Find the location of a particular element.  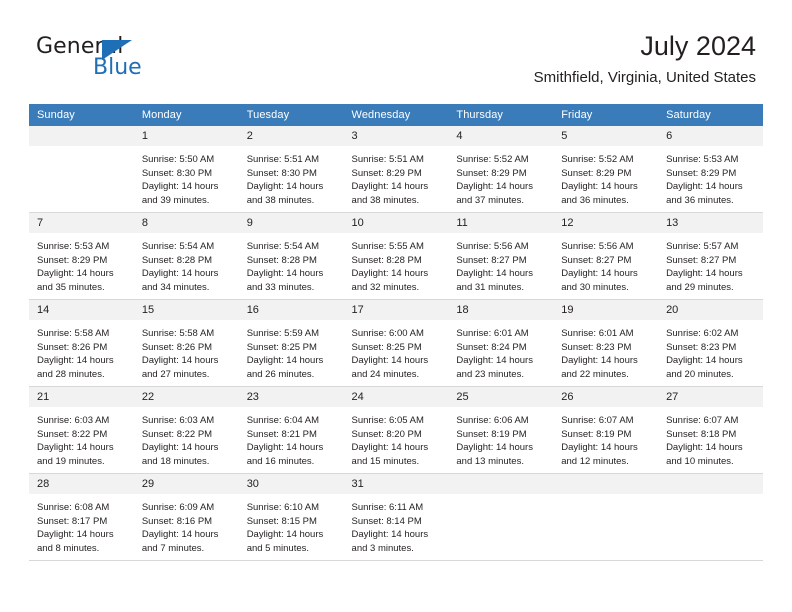

daylight-line2-text: and 33 minutes. is located at coordinates (280, 287).